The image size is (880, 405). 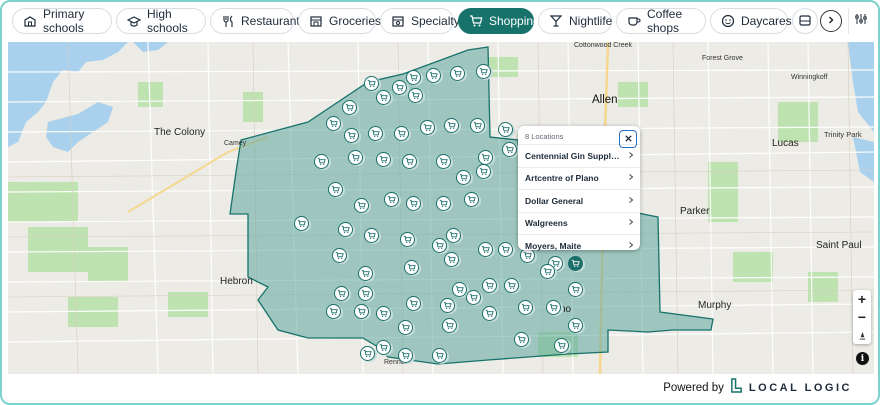 What do you see at coordinates (805, 21) in the screenshot?
I see `chip-partial` at bounding box center [805, 21].